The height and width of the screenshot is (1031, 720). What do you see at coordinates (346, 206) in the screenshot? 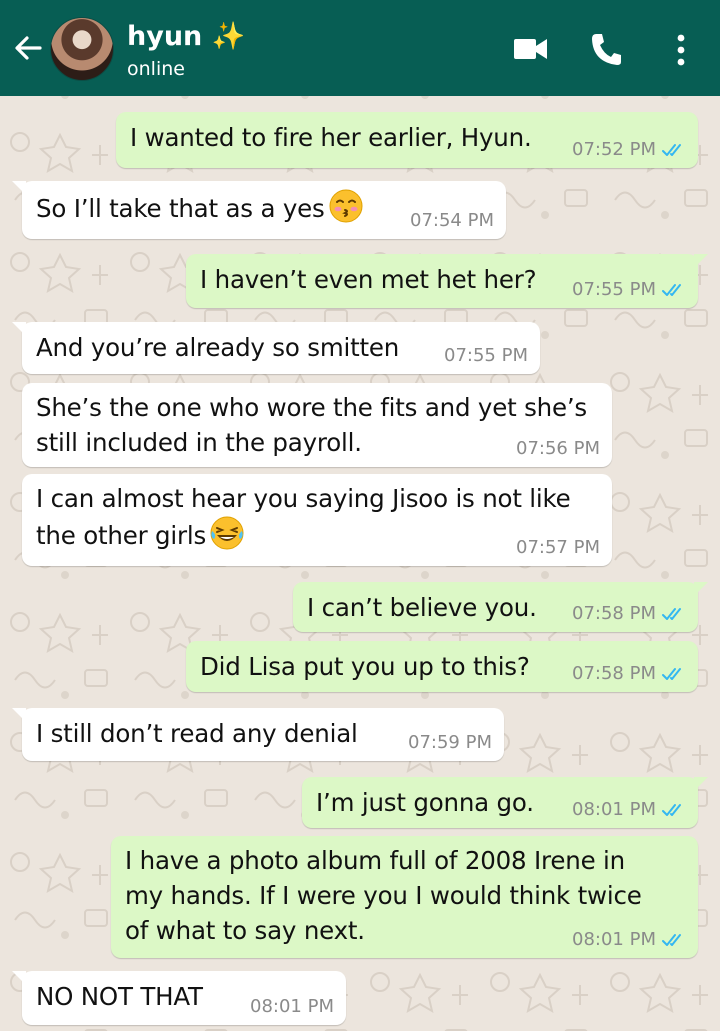
I see `kissing-face-emoji` at bounding box center [346, 206].